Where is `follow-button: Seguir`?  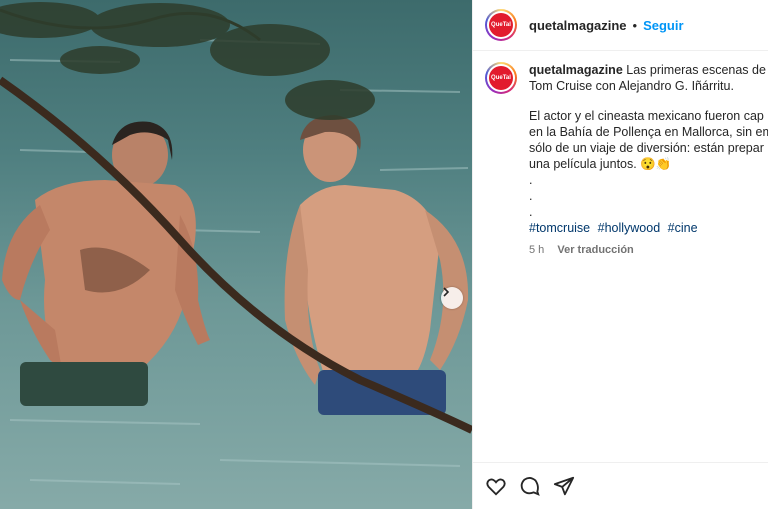
follow-button: Seguir is located at coordinates (663, 25).